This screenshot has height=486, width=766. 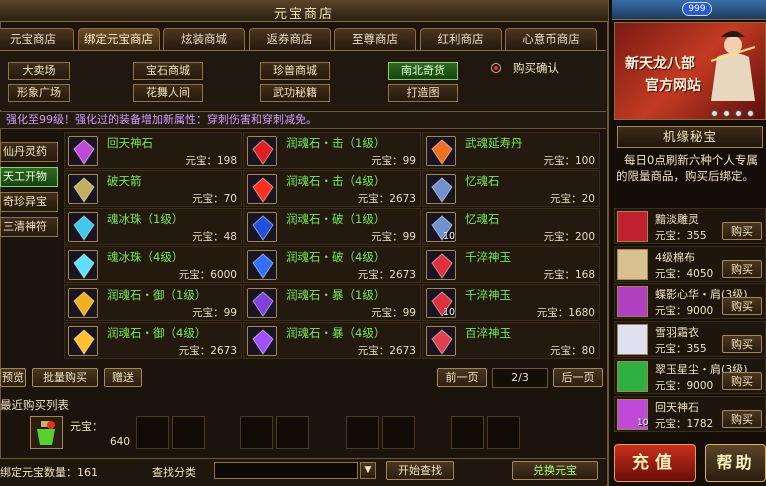 I want to click on banner-pager, so click(x=735, y=113).